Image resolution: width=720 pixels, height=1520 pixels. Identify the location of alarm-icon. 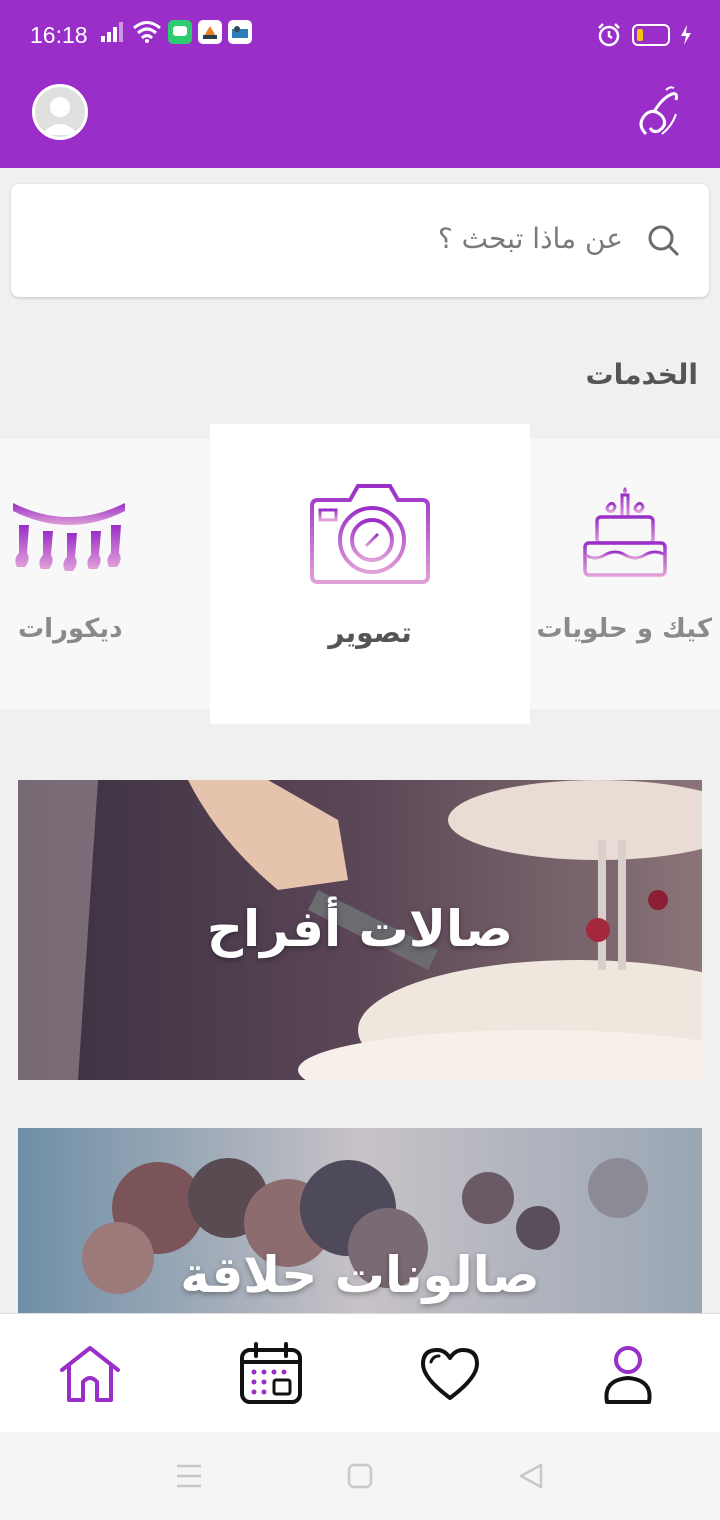
(609, 35).